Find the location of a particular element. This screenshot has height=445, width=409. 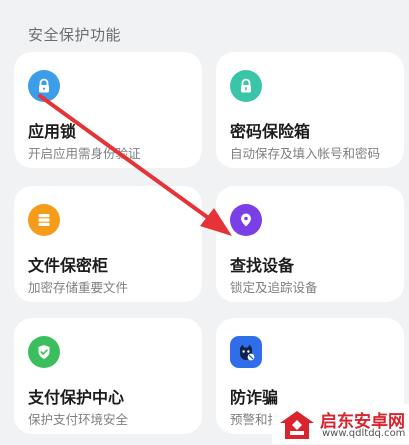

card-payment-protection: 支付保护中心 保护支付环境安全 is located at coordinates (108, 376).